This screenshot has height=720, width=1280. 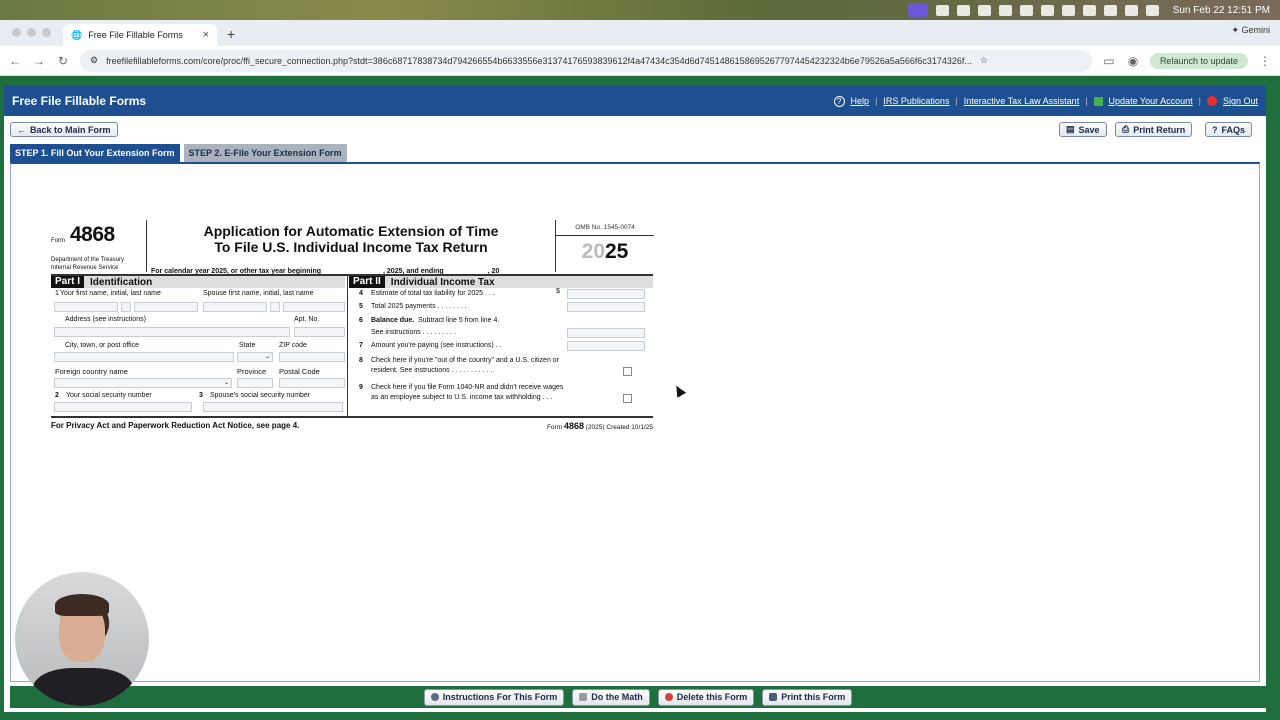 What do you see at coordinates (1265, 61) in the screenshot?
I see `more-menu-icon: ⋮` at bounding box center [1265, 61].